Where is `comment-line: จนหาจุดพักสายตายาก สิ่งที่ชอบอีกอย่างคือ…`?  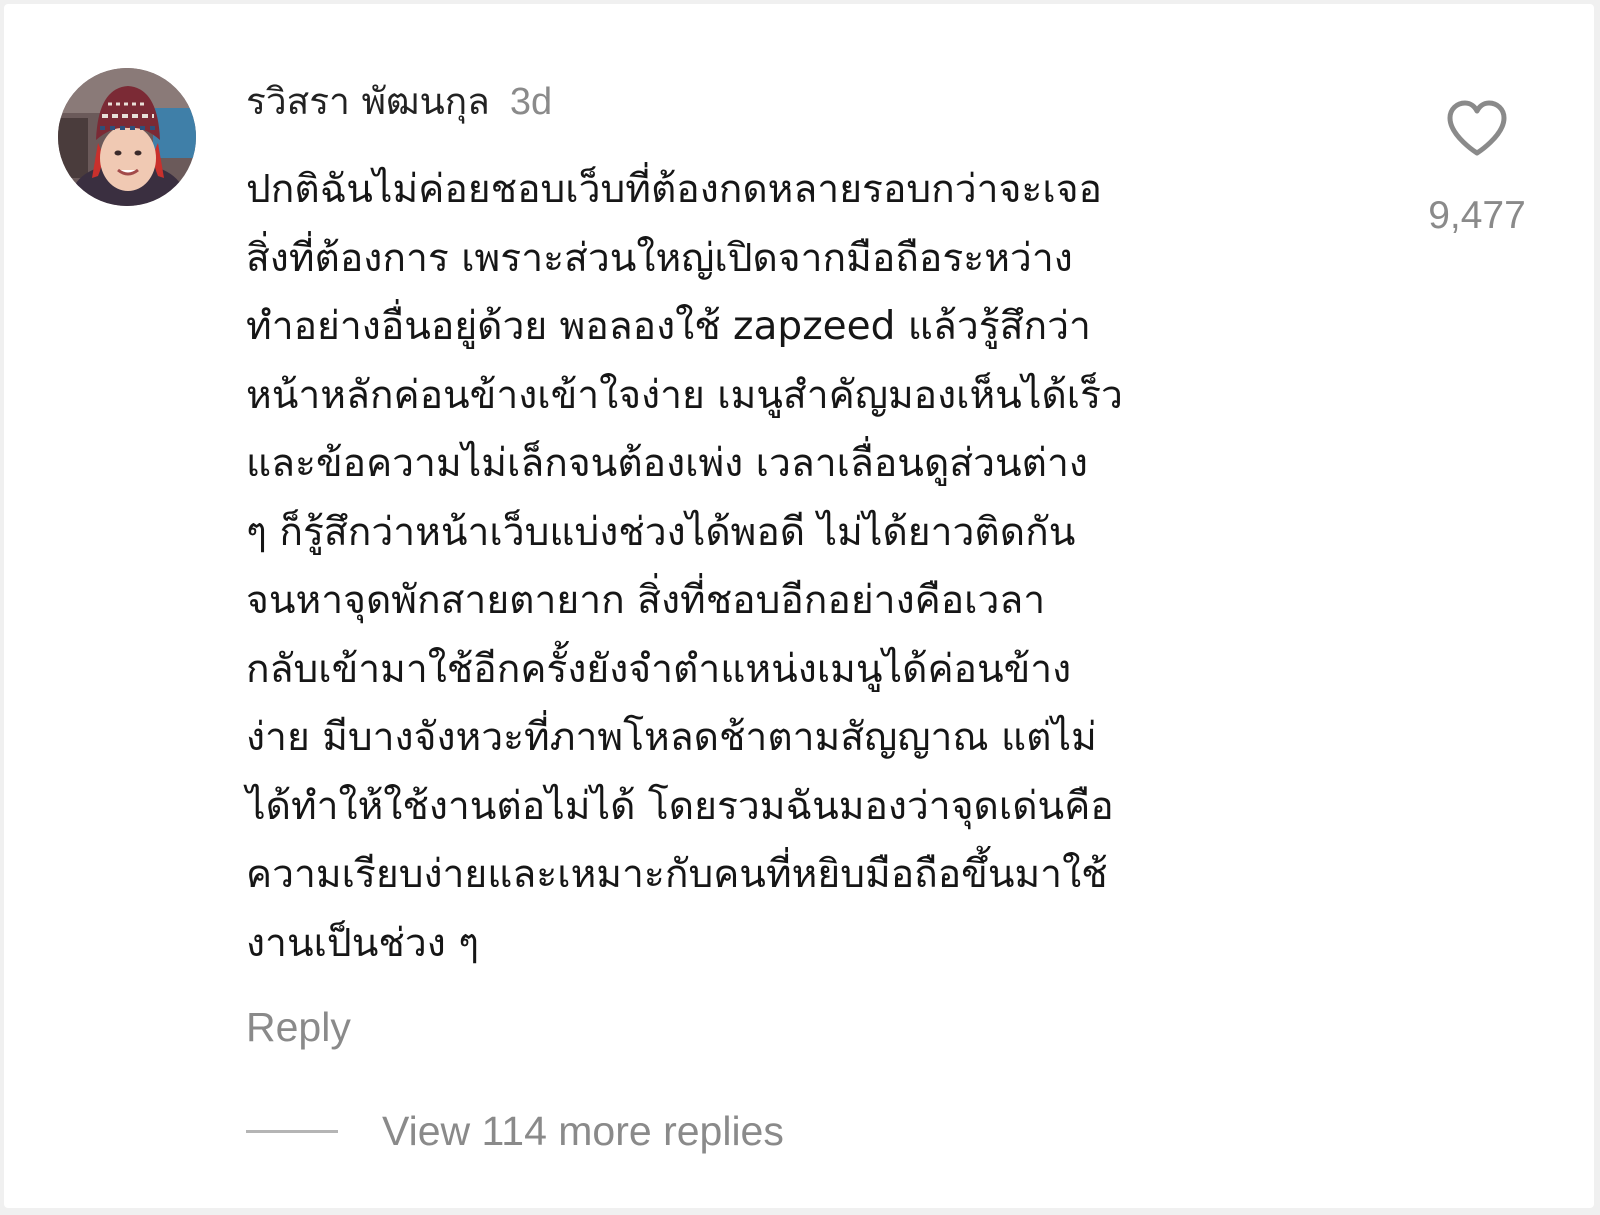
comment-line: จนหาจุดพักสายตายาก สิ่งที่ชอบอีกอย่างคือ… is located at coordinates (646, 600).